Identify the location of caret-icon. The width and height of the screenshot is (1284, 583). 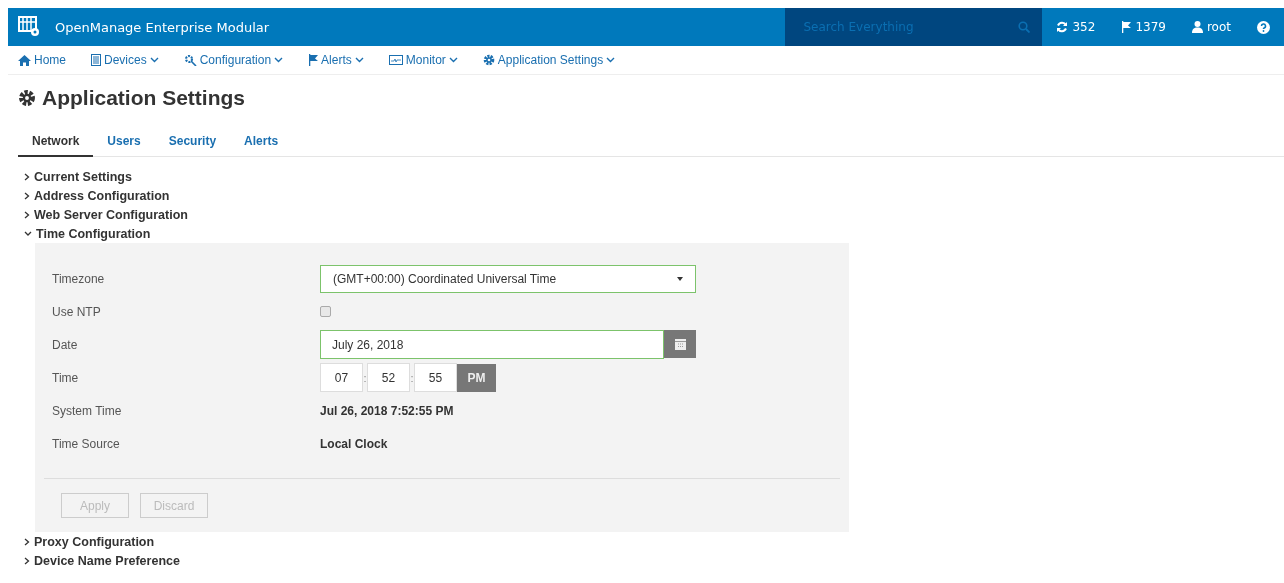
(680, 278).